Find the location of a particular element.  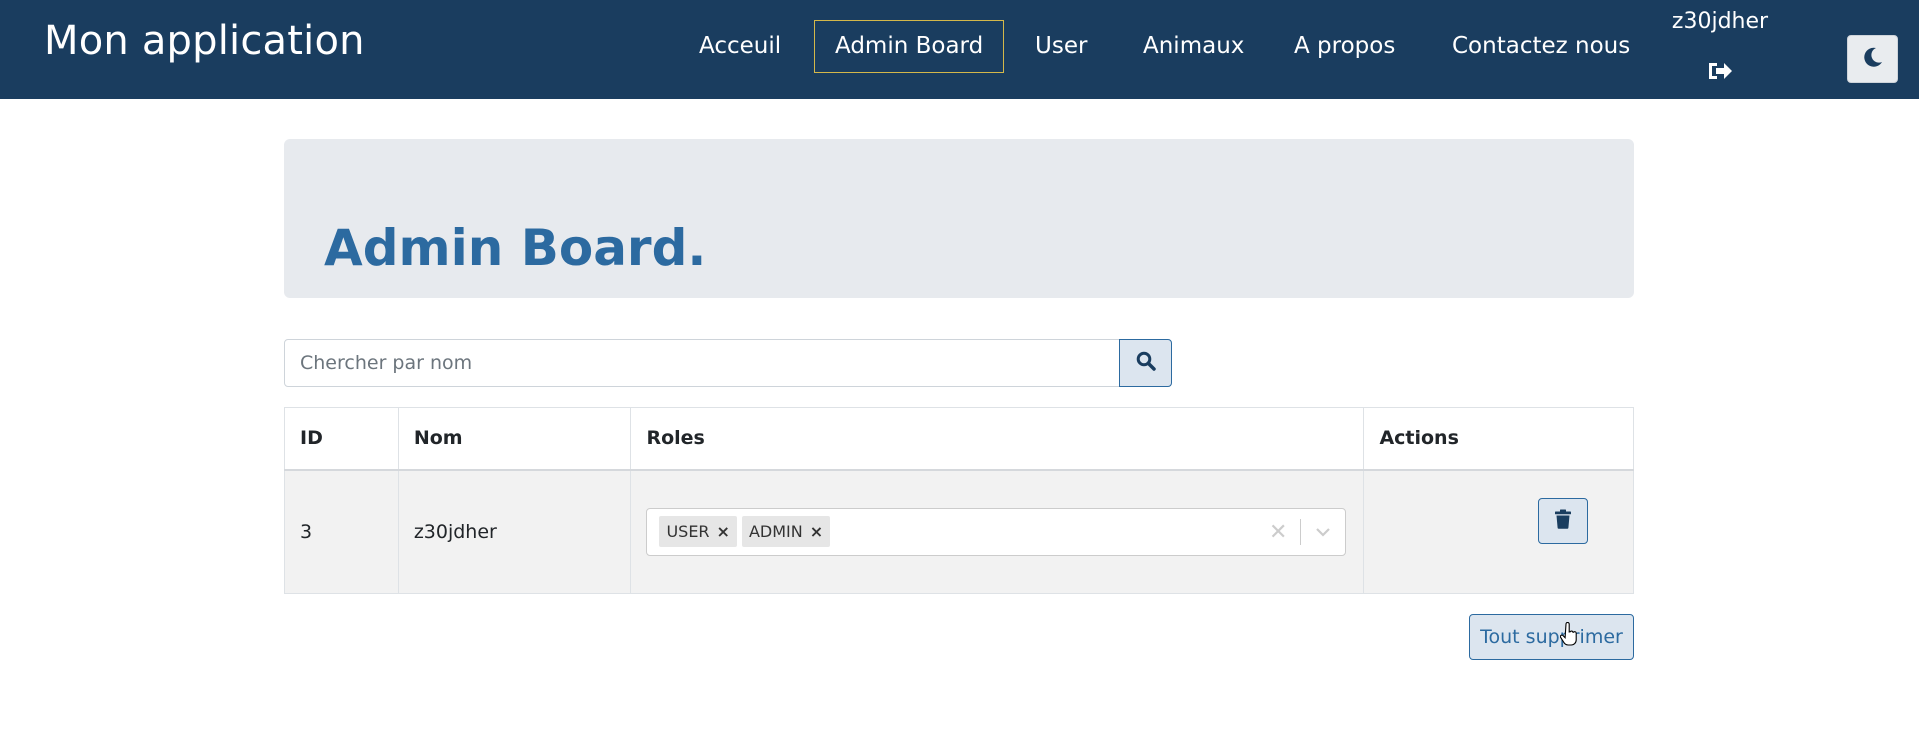

role-chip-admin: ADMIN × is located at coordinates (786, 532).